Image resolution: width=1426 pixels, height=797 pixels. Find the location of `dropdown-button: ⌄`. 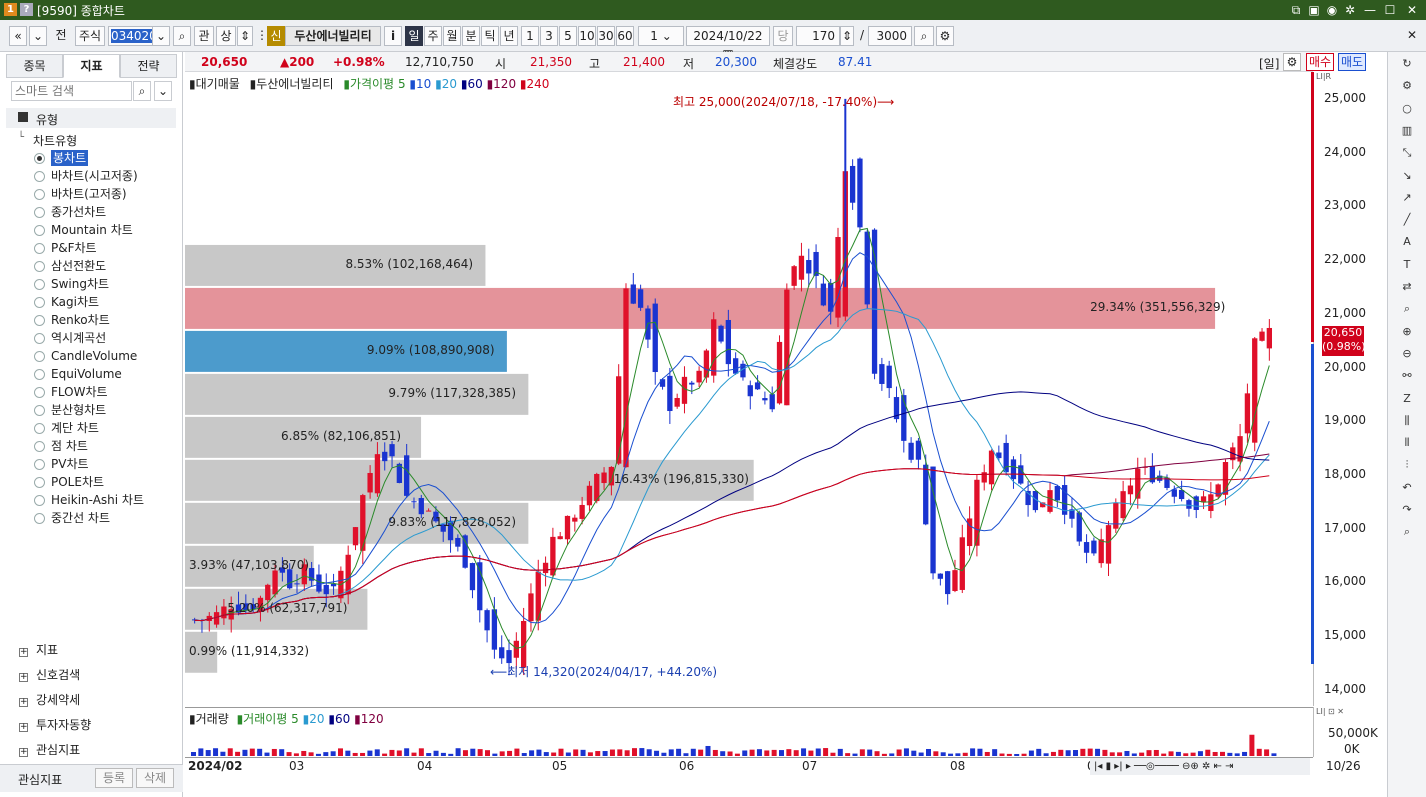

dropdown-button: ⌄ is located at coordinates (38, 36).